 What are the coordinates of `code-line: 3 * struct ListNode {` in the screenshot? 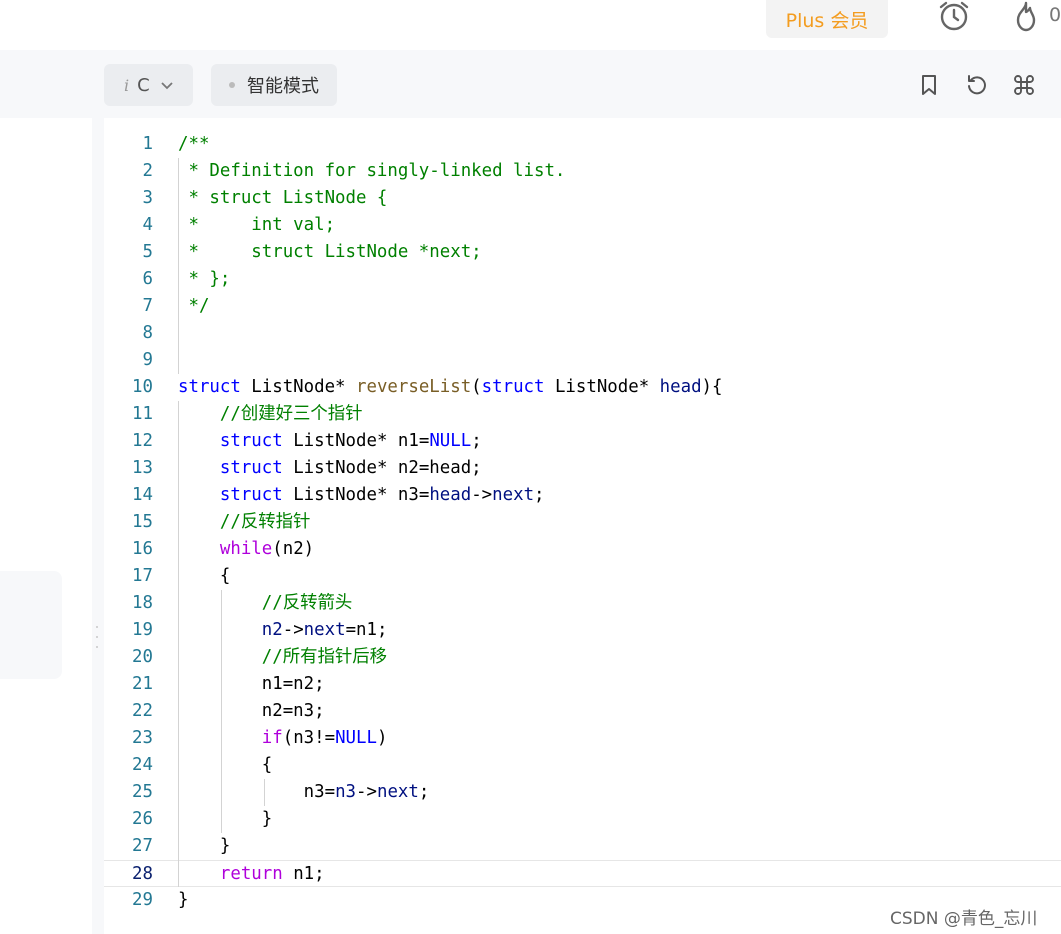 It's located at (582, 198).